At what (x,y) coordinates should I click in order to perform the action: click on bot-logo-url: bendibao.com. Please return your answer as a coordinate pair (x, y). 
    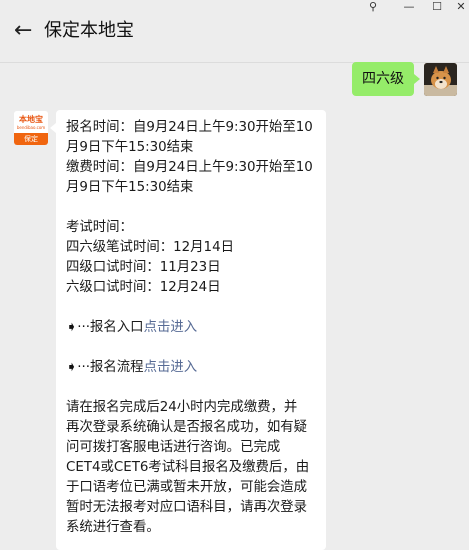
    Looking at the image, I should click on (31, 127).